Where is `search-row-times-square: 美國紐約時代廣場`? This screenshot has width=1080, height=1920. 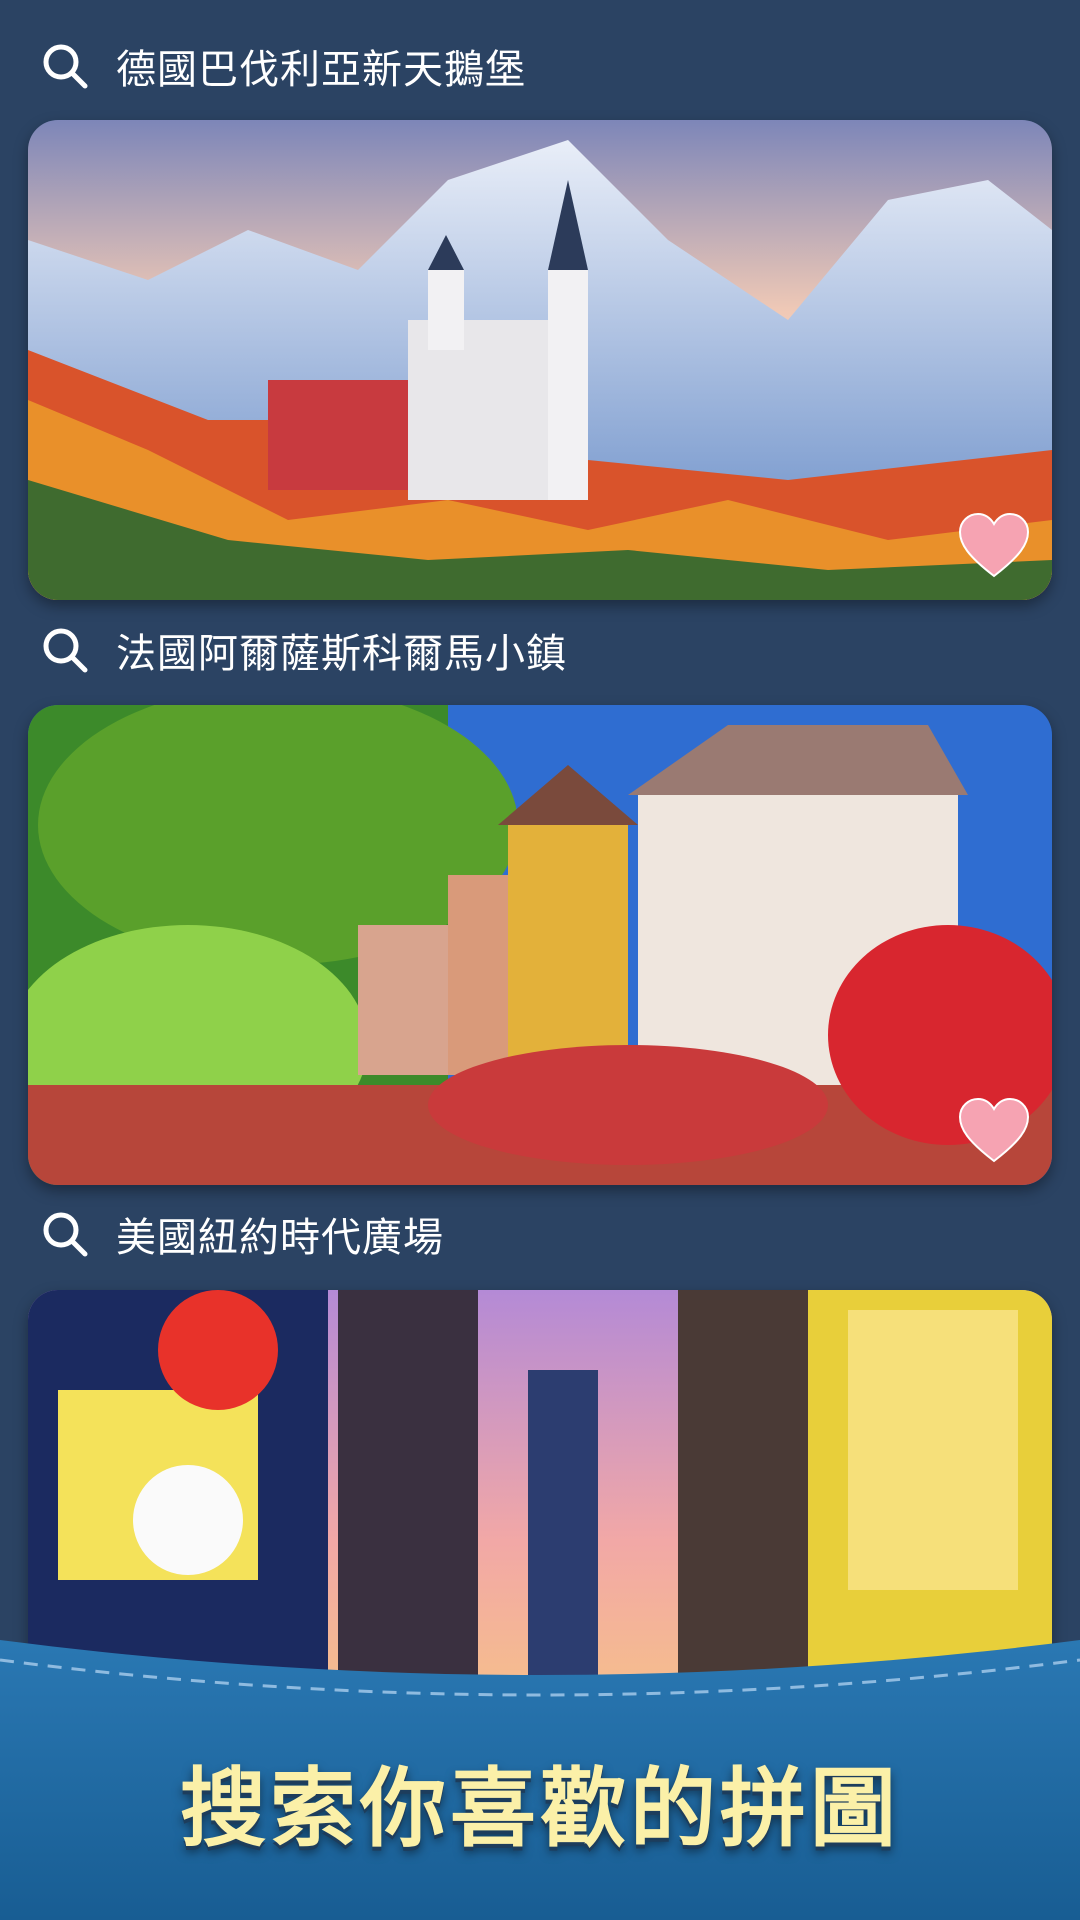 search-row-times-square: 美國紐約時代廣場 is located at coordinates (243, 1234).